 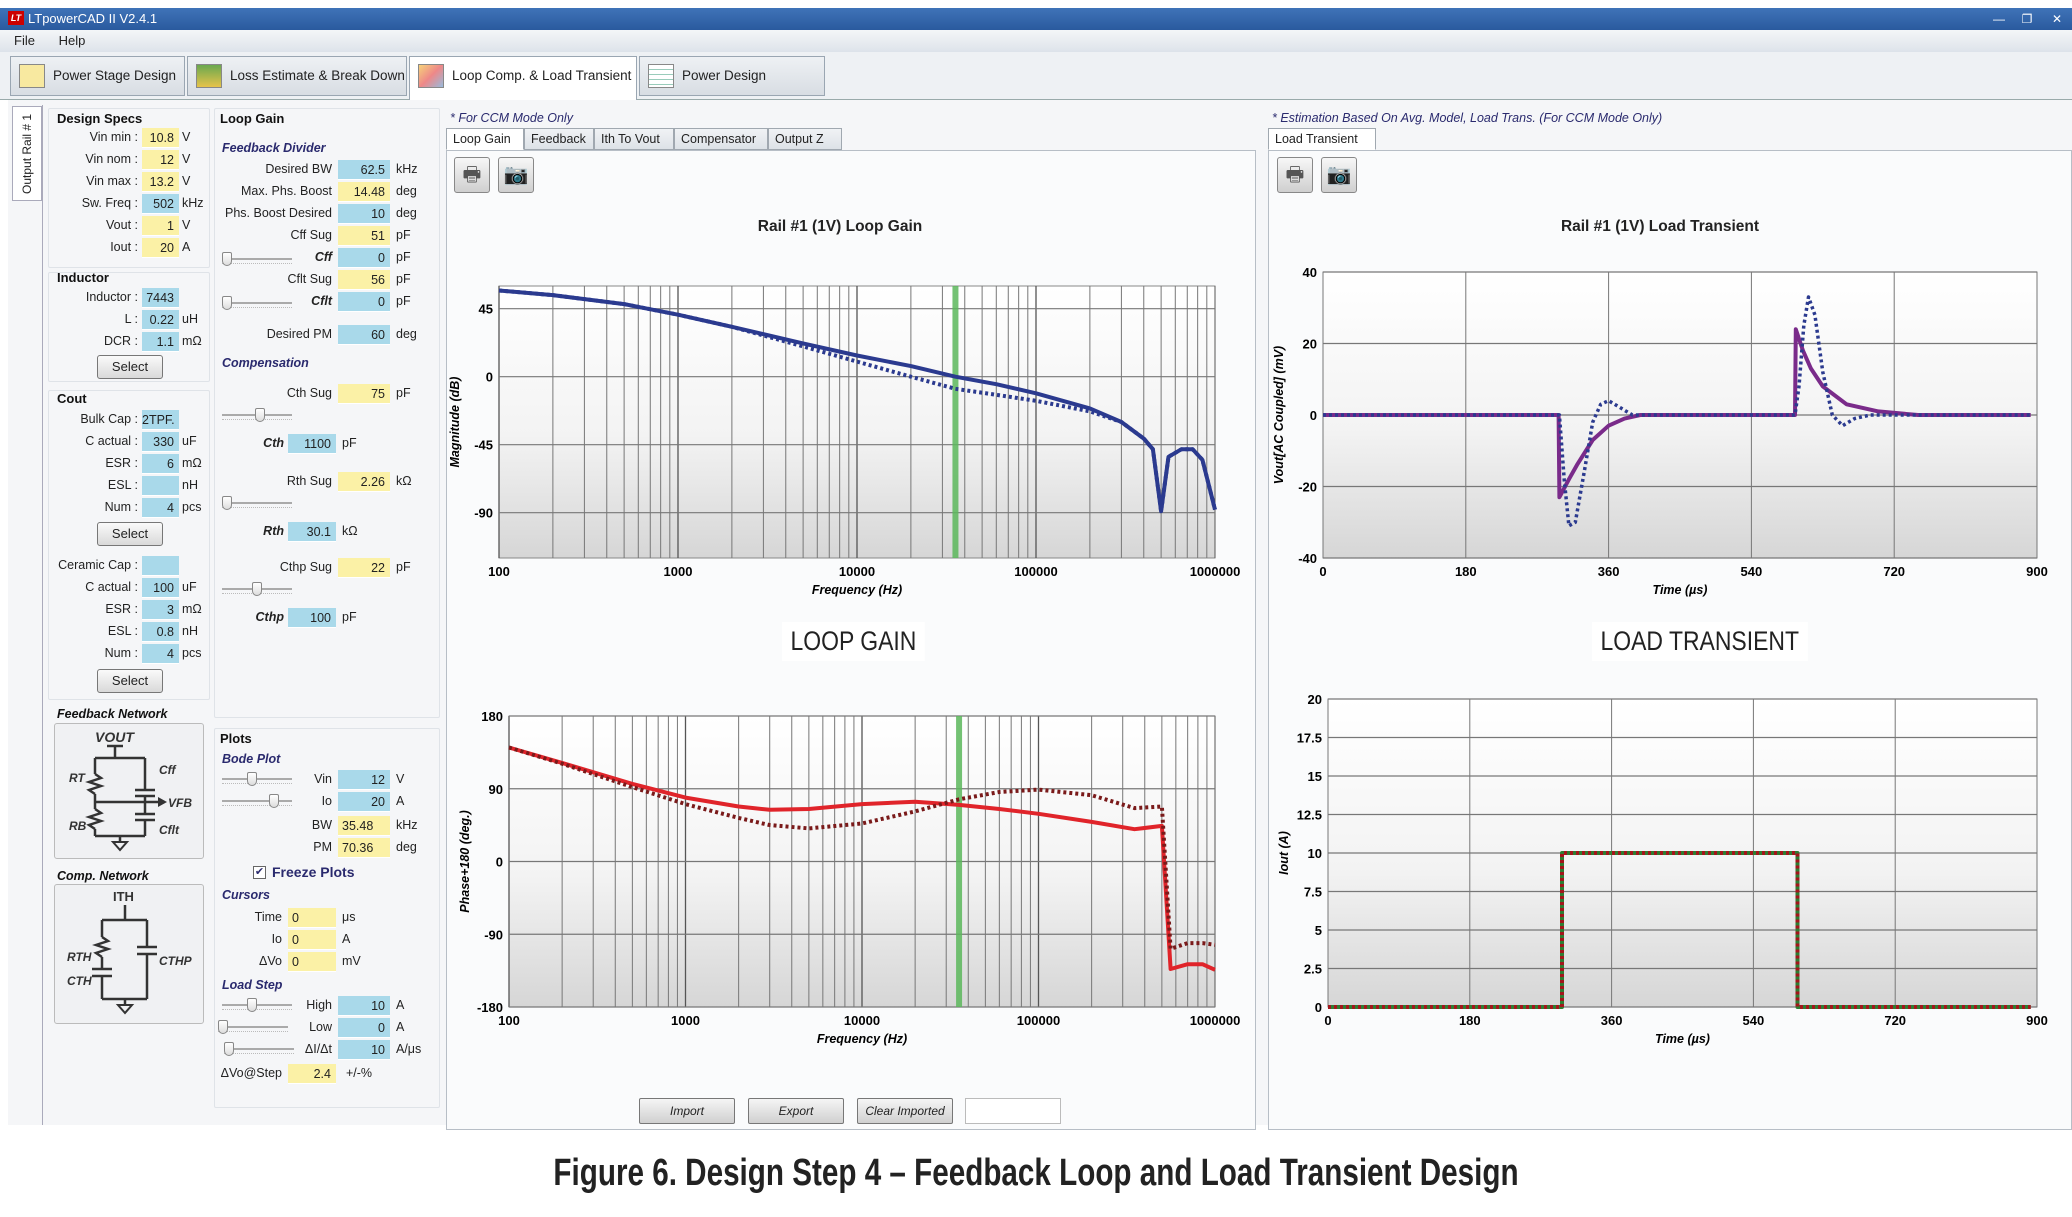 I want to click on tab-feedback: Feedback, so click(x=559, y=139).